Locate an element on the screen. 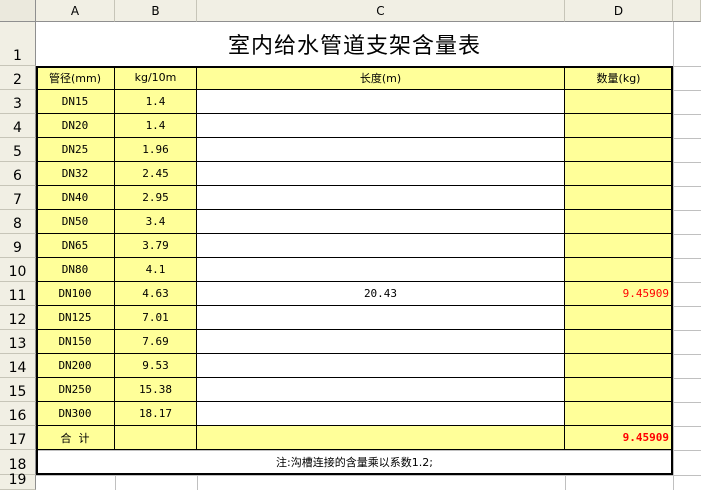 This screenshot has height=490, width=701. total-length is located at coordinates (381, 438).